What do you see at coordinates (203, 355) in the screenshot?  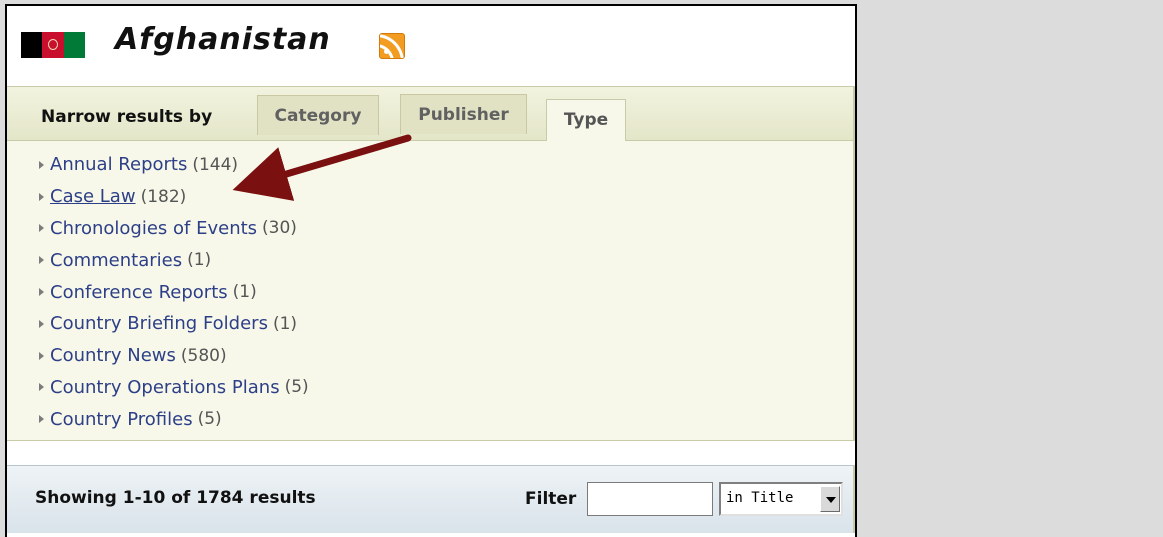 I see `type-count: (580)` at bounding box center [203, 355].